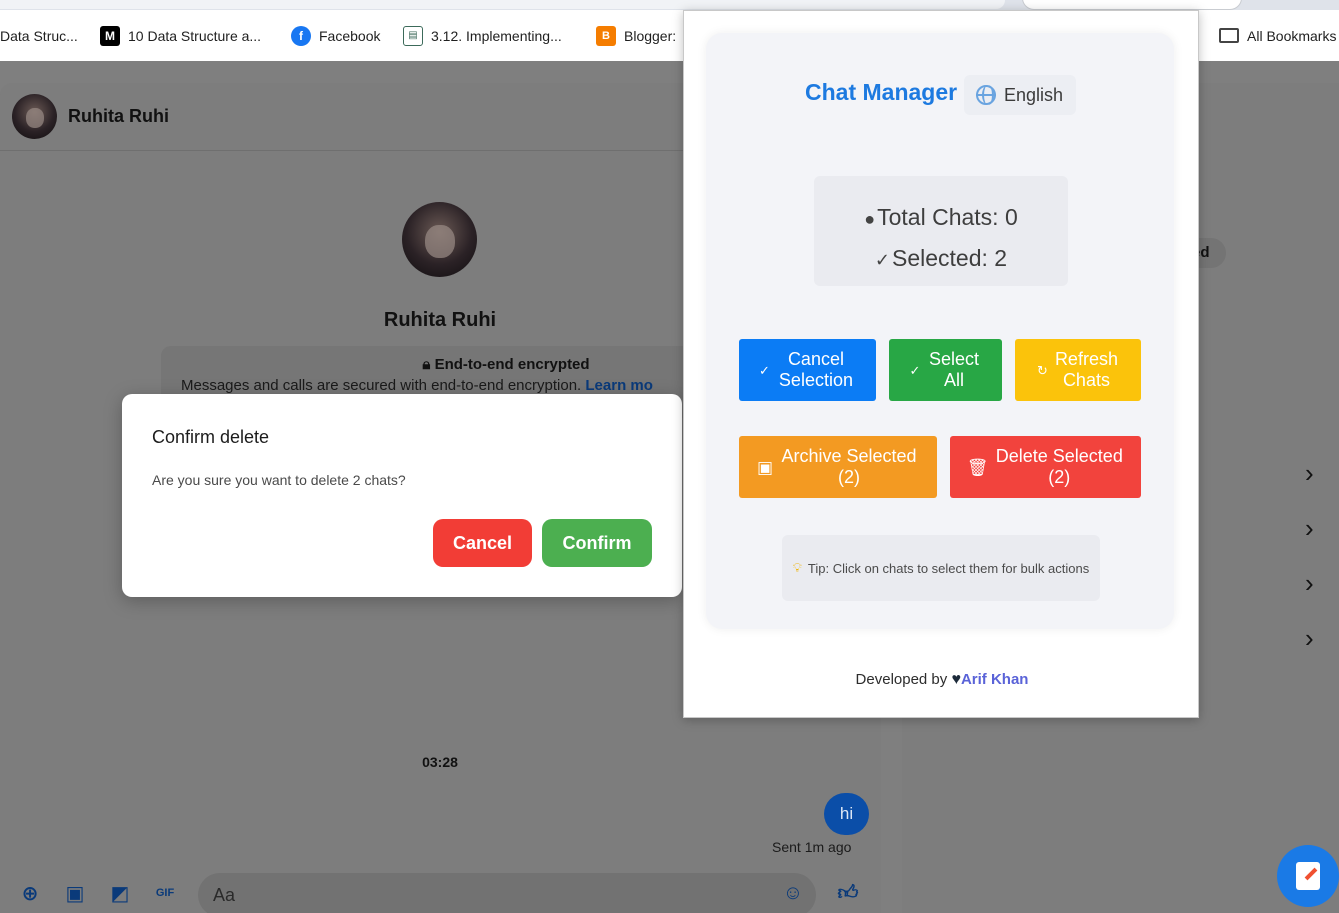 This screenshot has height=913, width=1339. Describe the element at coordinates (75, 893) in the screenshot. I see `image-icon: ▣` at that location.